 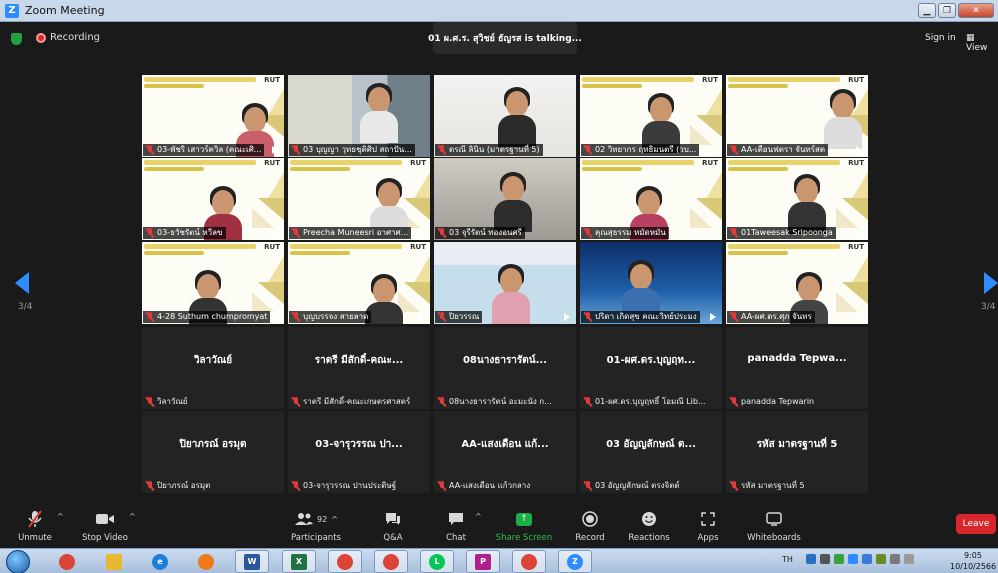 I want to click on participant-name: บุญบรรจง สายลาด, so click(x=336, y=316).